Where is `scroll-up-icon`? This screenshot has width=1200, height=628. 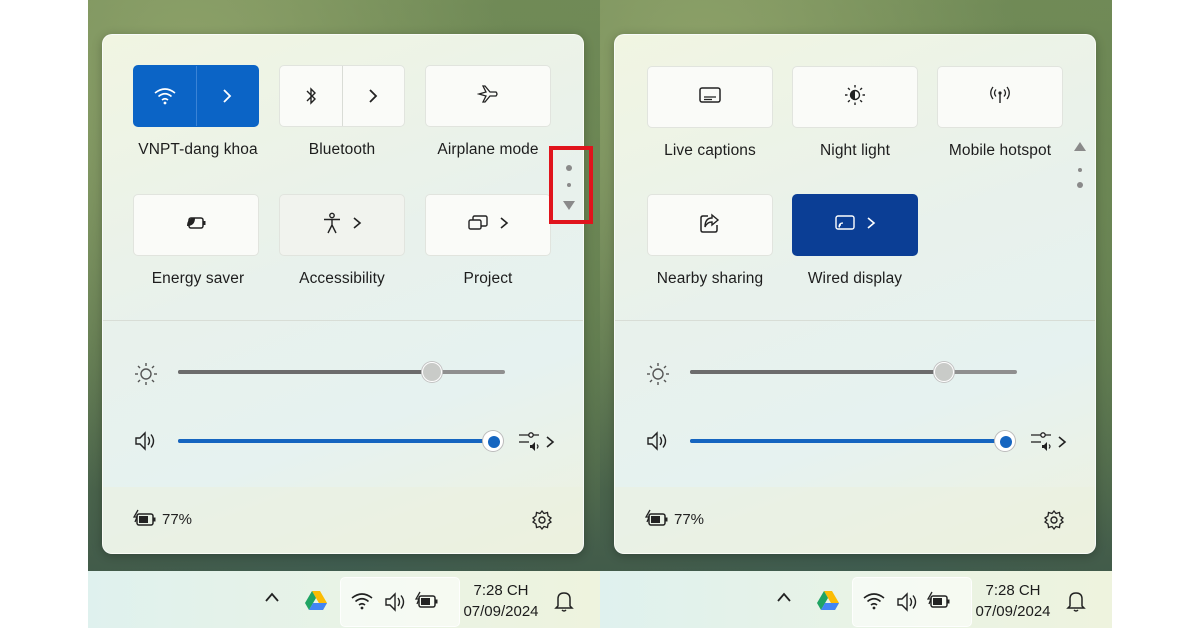 scroll-up-icon is located at coordinates (1080, 146).